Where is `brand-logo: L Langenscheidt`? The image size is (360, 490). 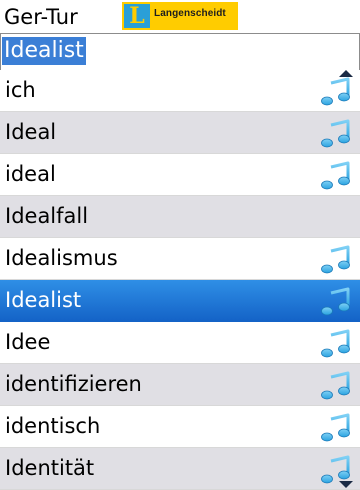 brand-logo: L Langenscheidt is located at coordinates (180, 16).